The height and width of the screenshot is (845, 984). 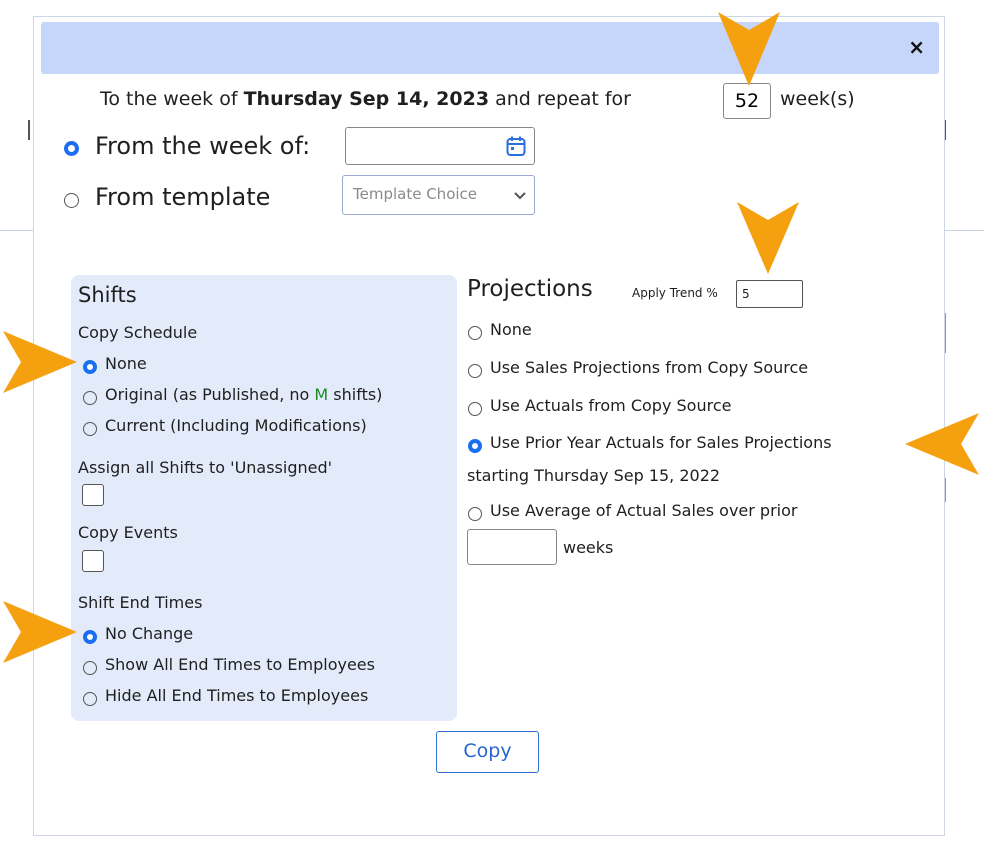 What do you see at coordinates (520, 196) in the screenshot?
I see `chevron-down-icon` at bounding box center [520, 196].